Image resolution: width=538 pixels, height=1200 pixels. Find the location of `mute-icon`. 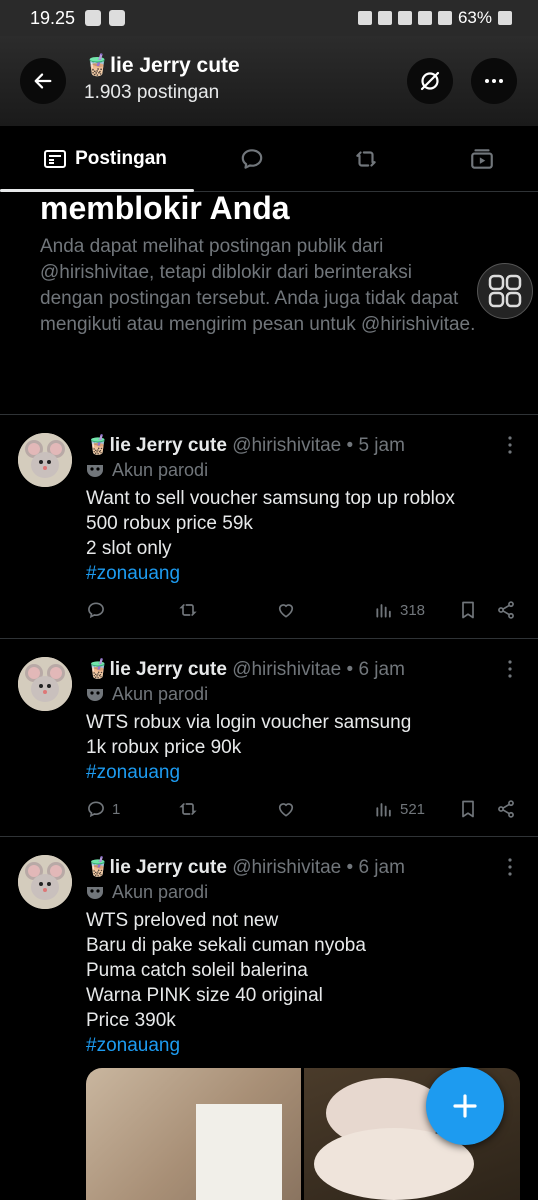

mute-icon is located at coordinates (384, 18).